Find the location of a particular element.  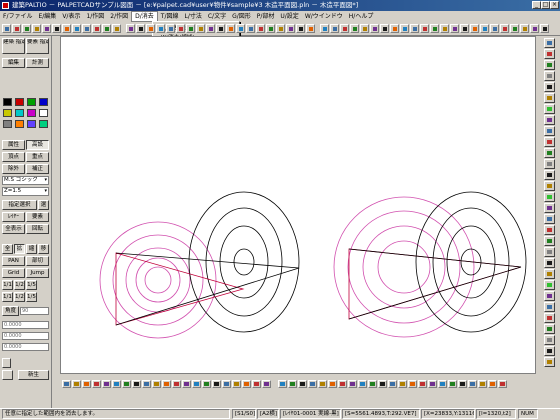

coord-input-1: 0.0000 is located at coordinates (25, 325).